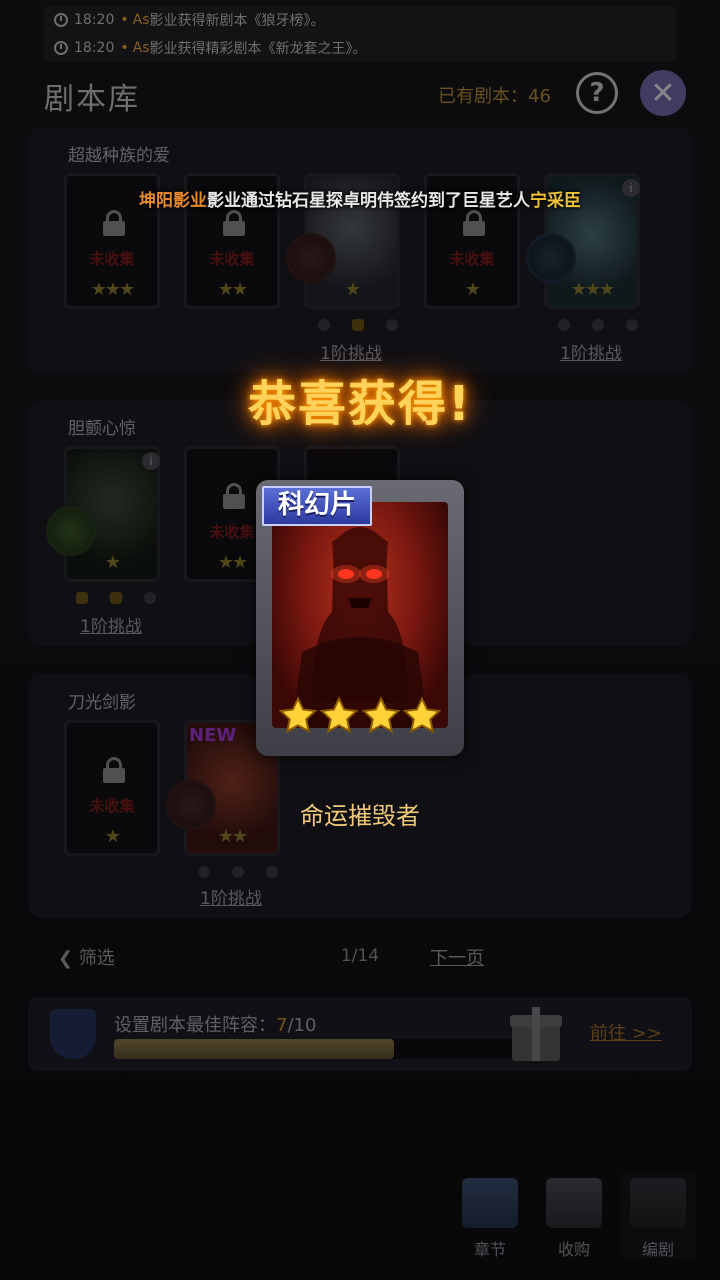 This screenshot has height=1280, width=720. I want to click on card-artwork, so click(360, 615).